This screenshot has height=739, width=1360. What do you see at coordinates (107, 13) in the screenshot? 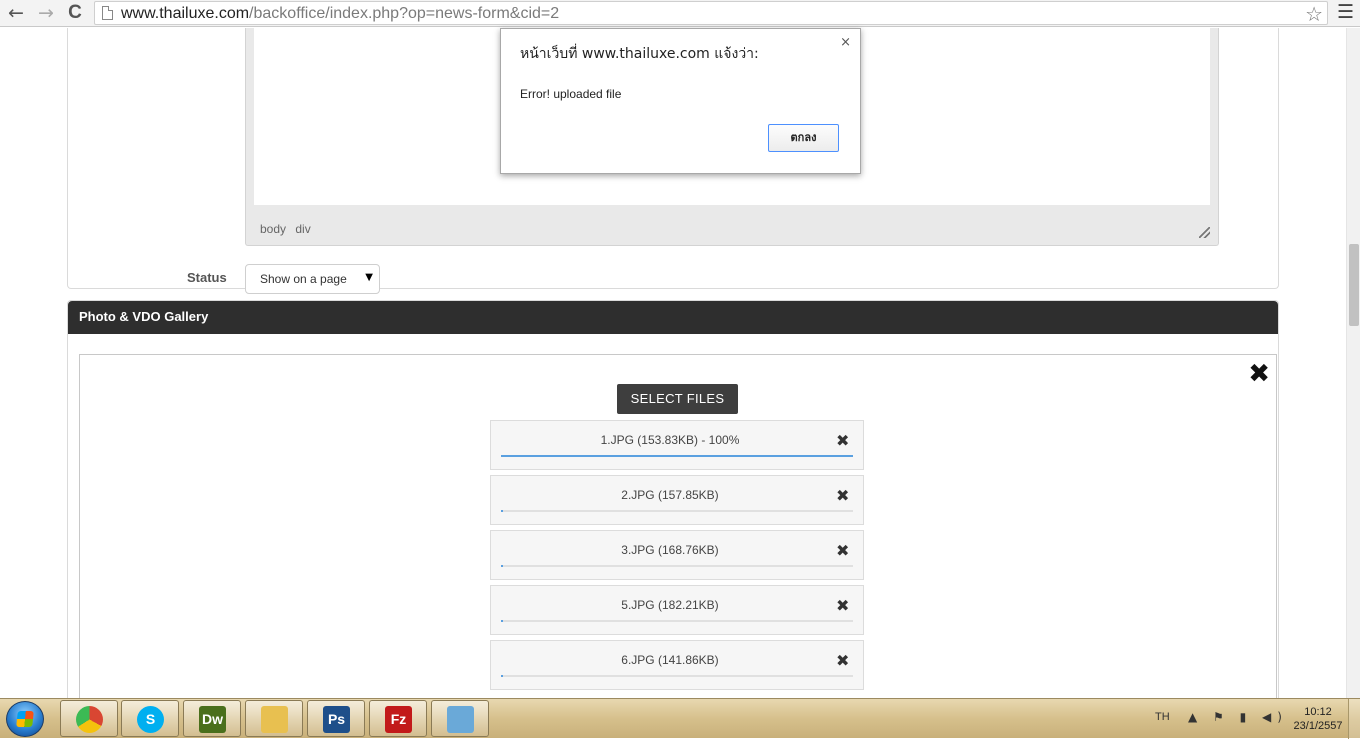
I see `page-icon` at bounding box center [107, 13].